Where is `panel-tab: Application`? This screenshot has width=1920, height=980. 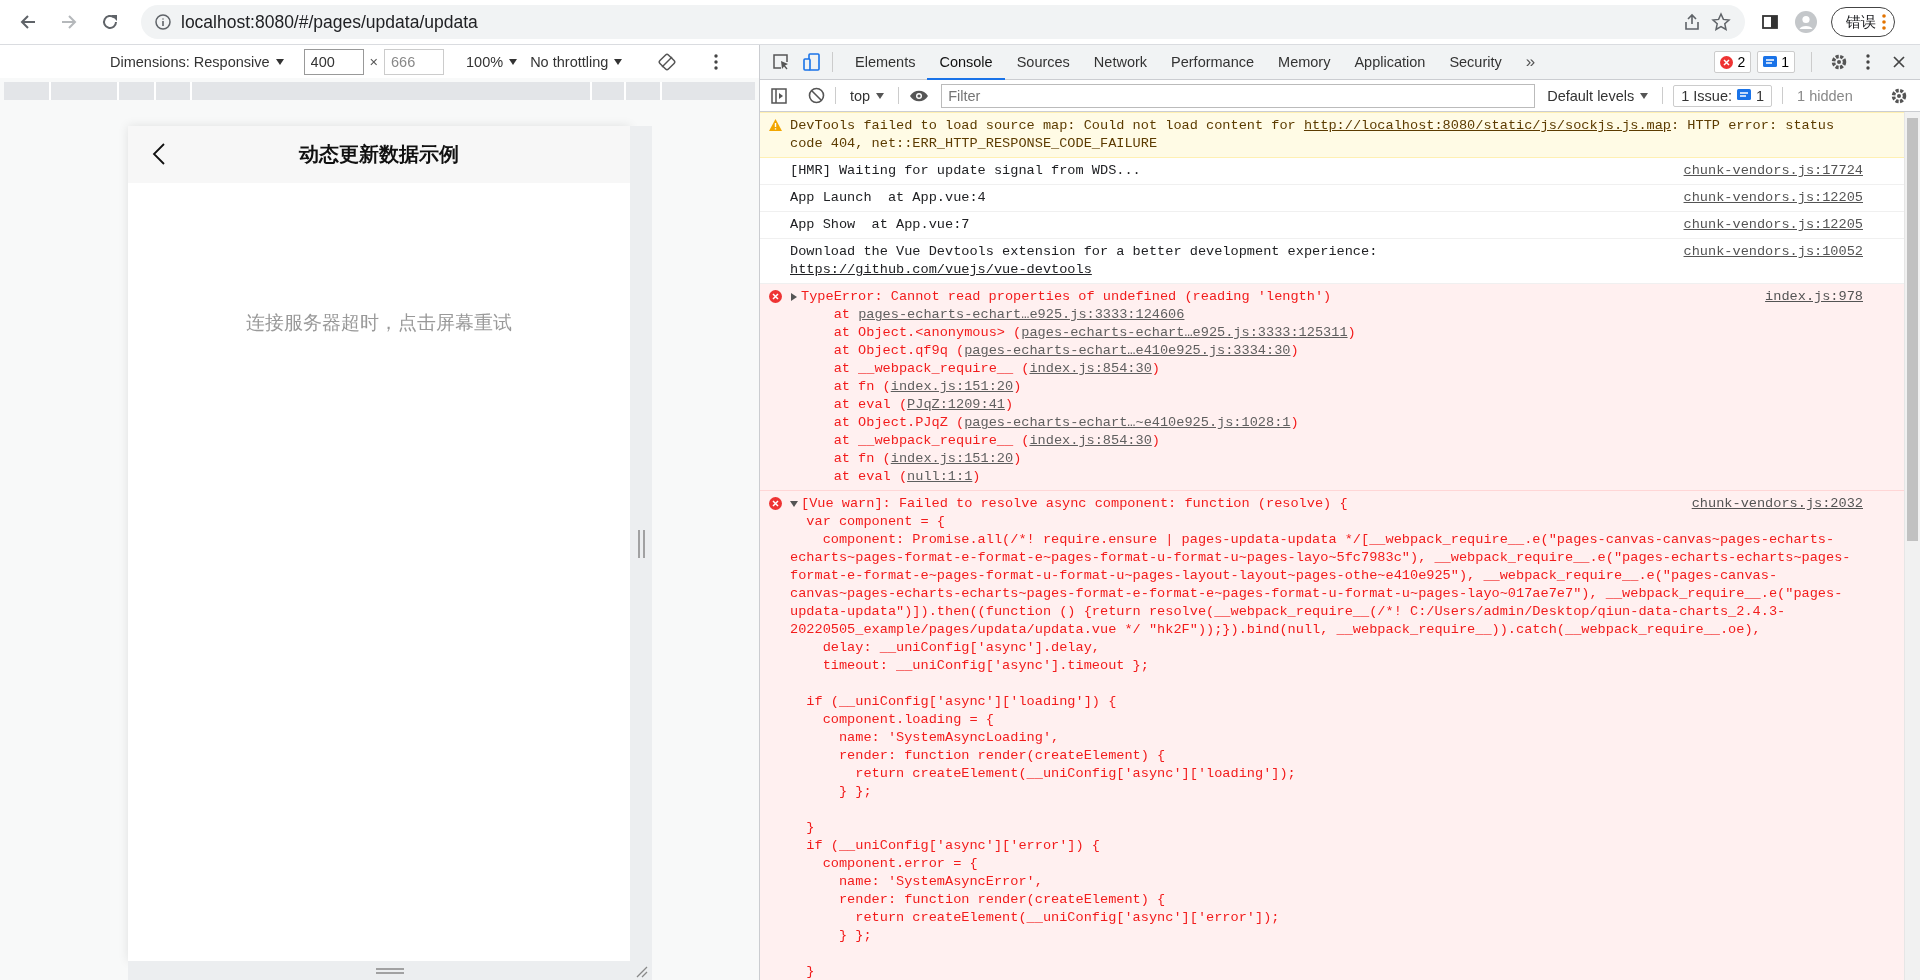 panel-tab: Application is located at coordinates (1390, 62).